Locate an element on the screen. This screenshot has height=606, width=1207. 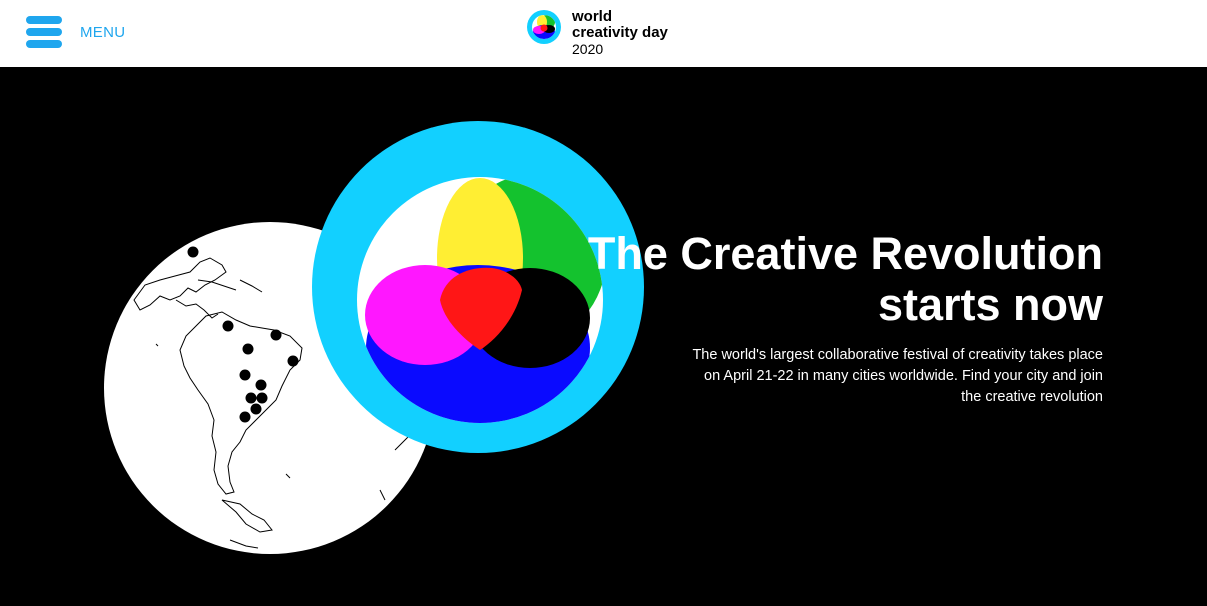
logo-line-world: world is located at coordinates (592, 16).